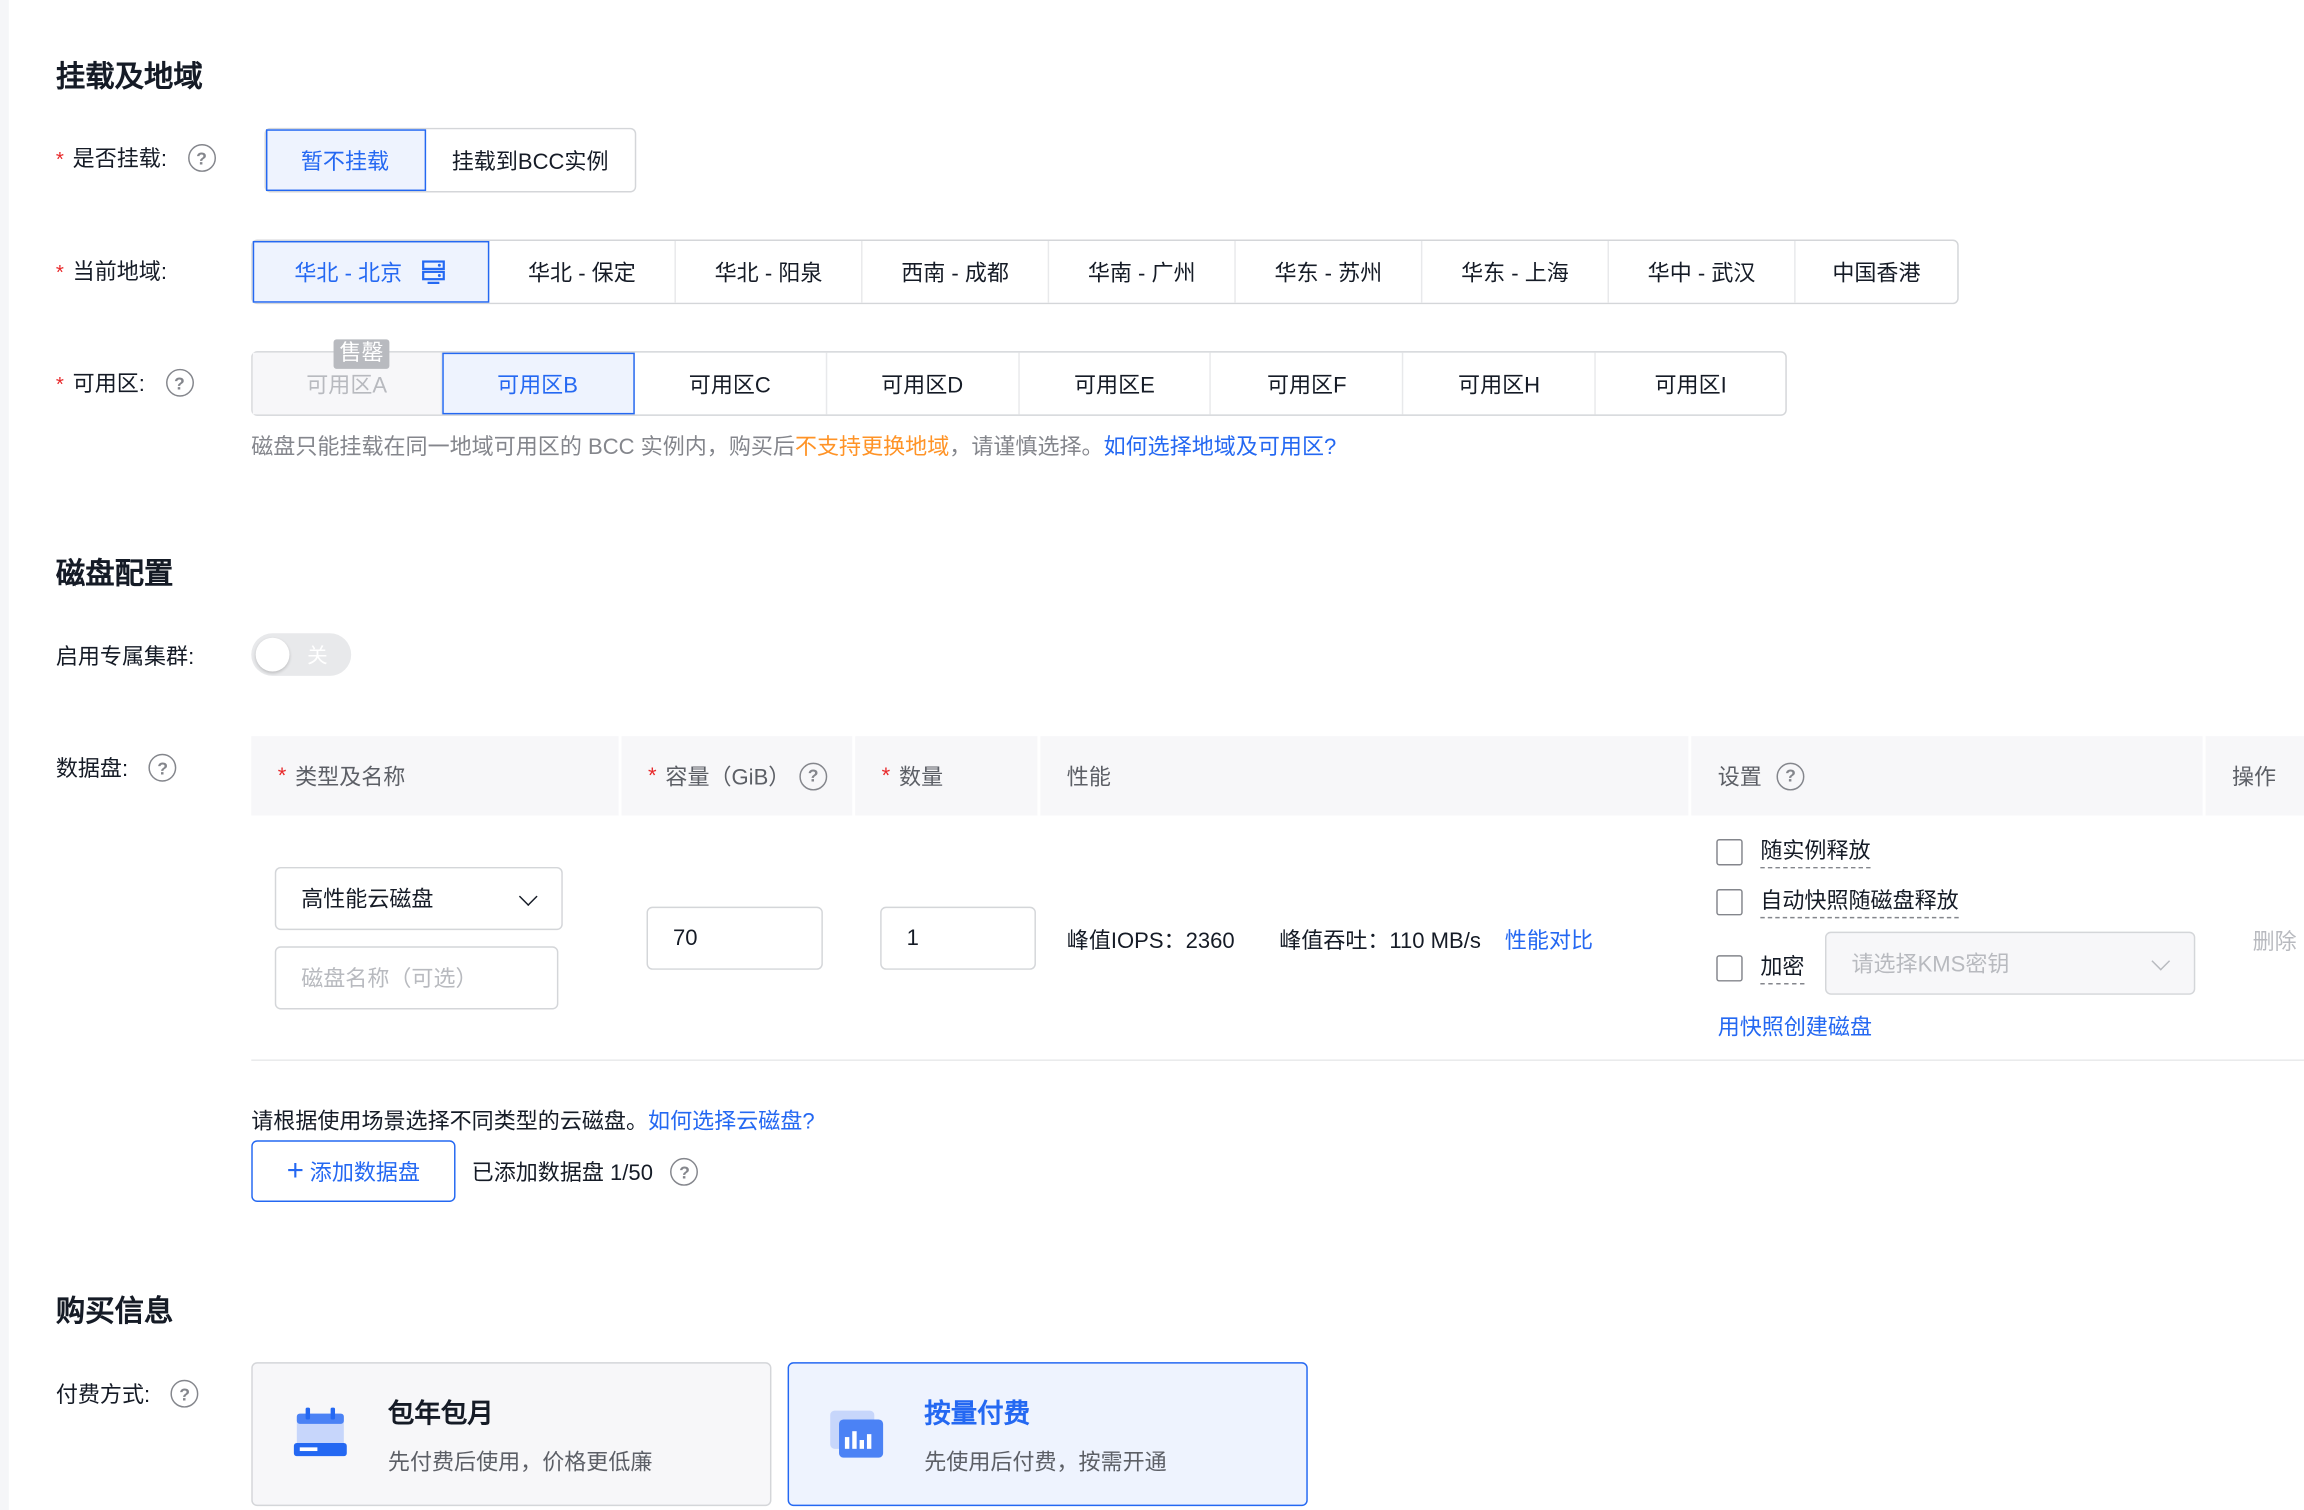 Image resolution: width=2304 pixels, height=1510 pixels. I want to click on zone-hint-part1: 磁盘只能挂载在同一地域可用区的 BCC 实例内，购买后, so click(523, 447).